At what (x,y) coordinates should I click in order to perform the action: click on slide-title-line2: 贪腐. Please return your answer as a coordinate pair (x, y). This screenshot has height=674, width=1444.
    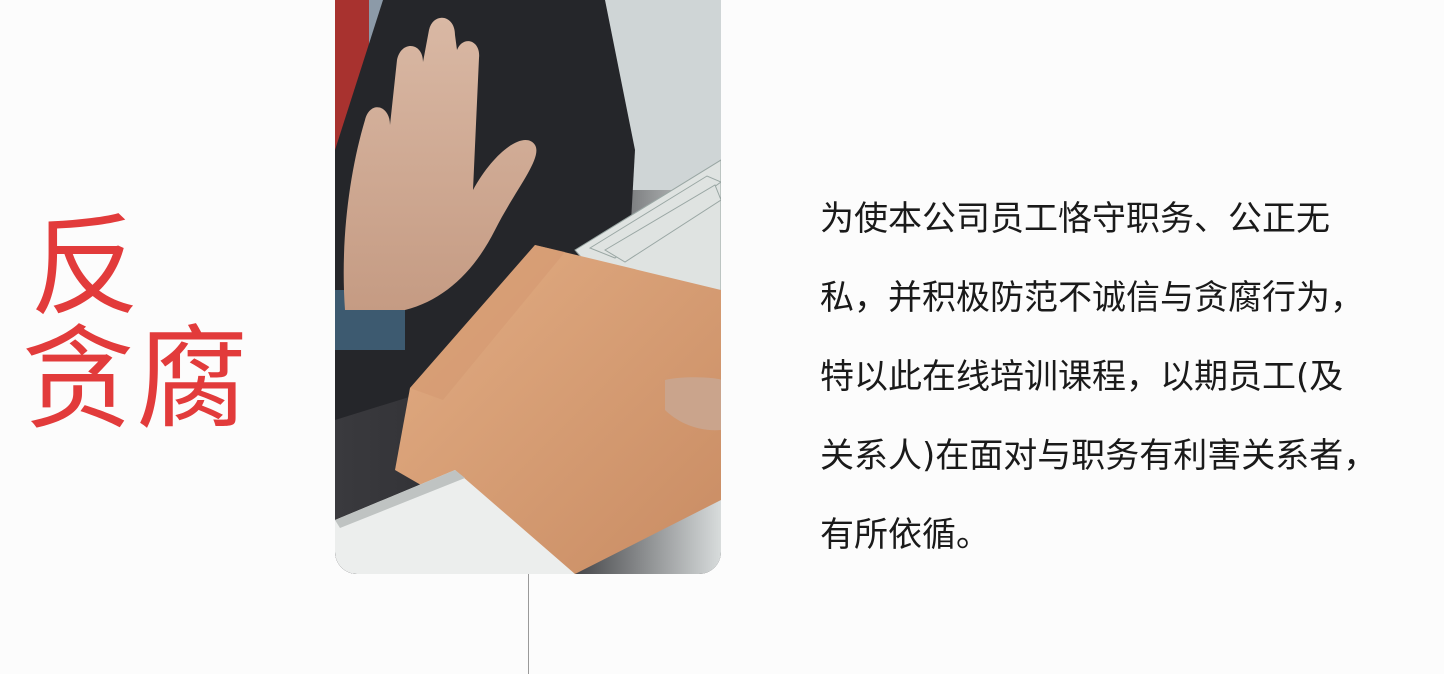
    Looking at the image, I should click on (136, 380).